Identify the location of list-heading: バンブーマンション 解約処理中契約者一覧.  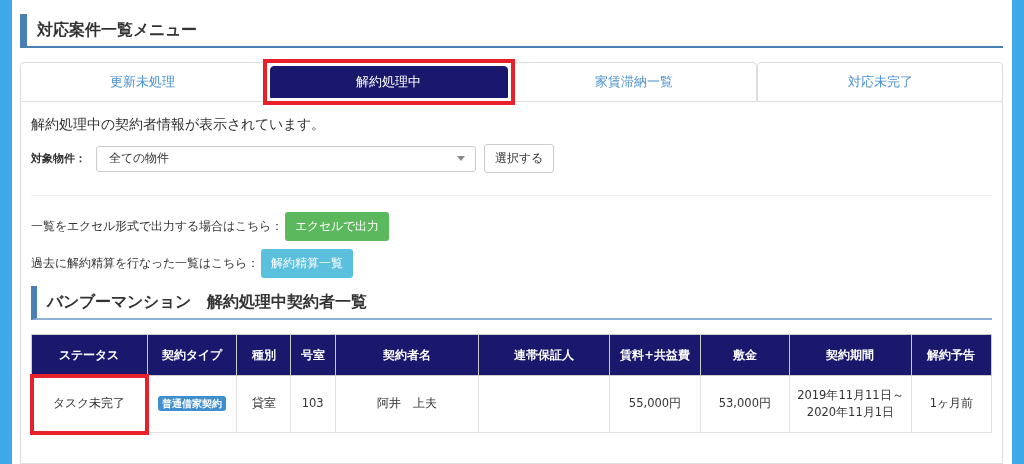
(511, 303).